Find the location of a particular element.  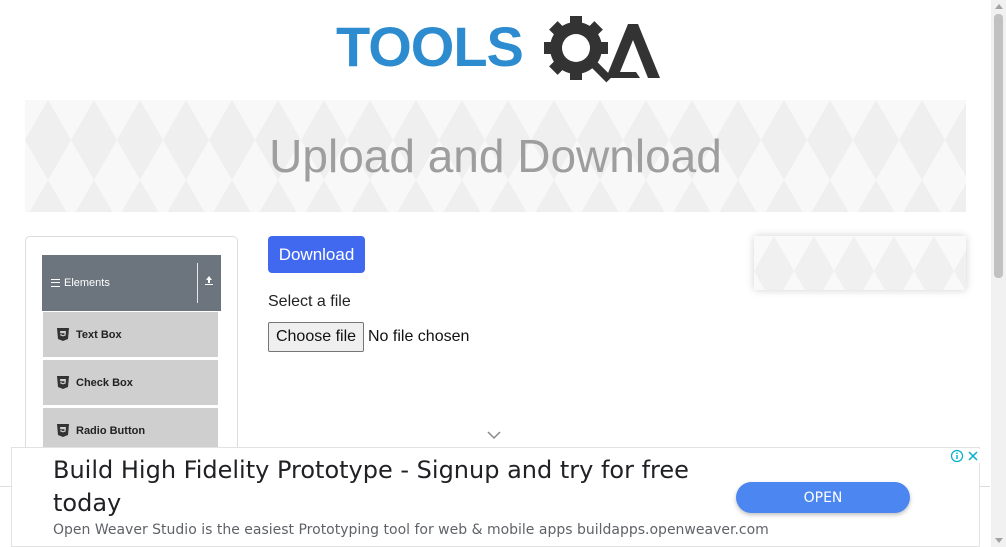

file-status-text: No file chosen is located at coordinates (419, 336).